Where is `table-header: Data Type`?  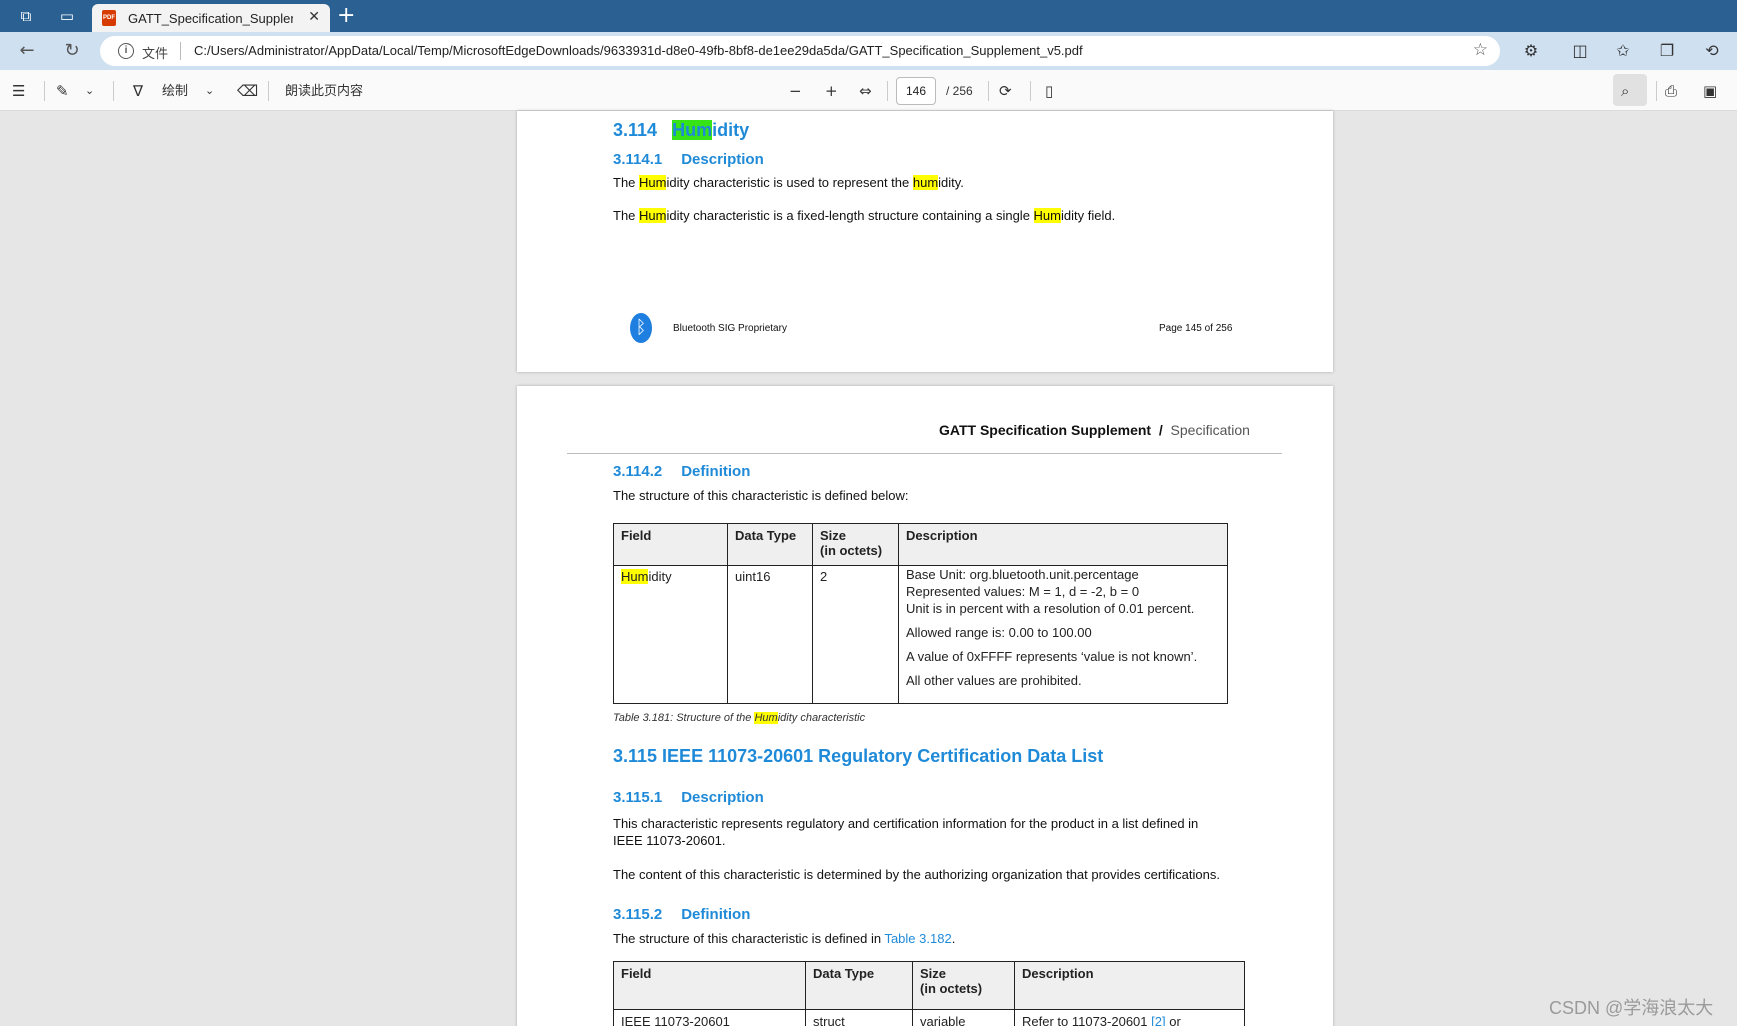
table-header: Data Type is located at coordinates (770, 544).